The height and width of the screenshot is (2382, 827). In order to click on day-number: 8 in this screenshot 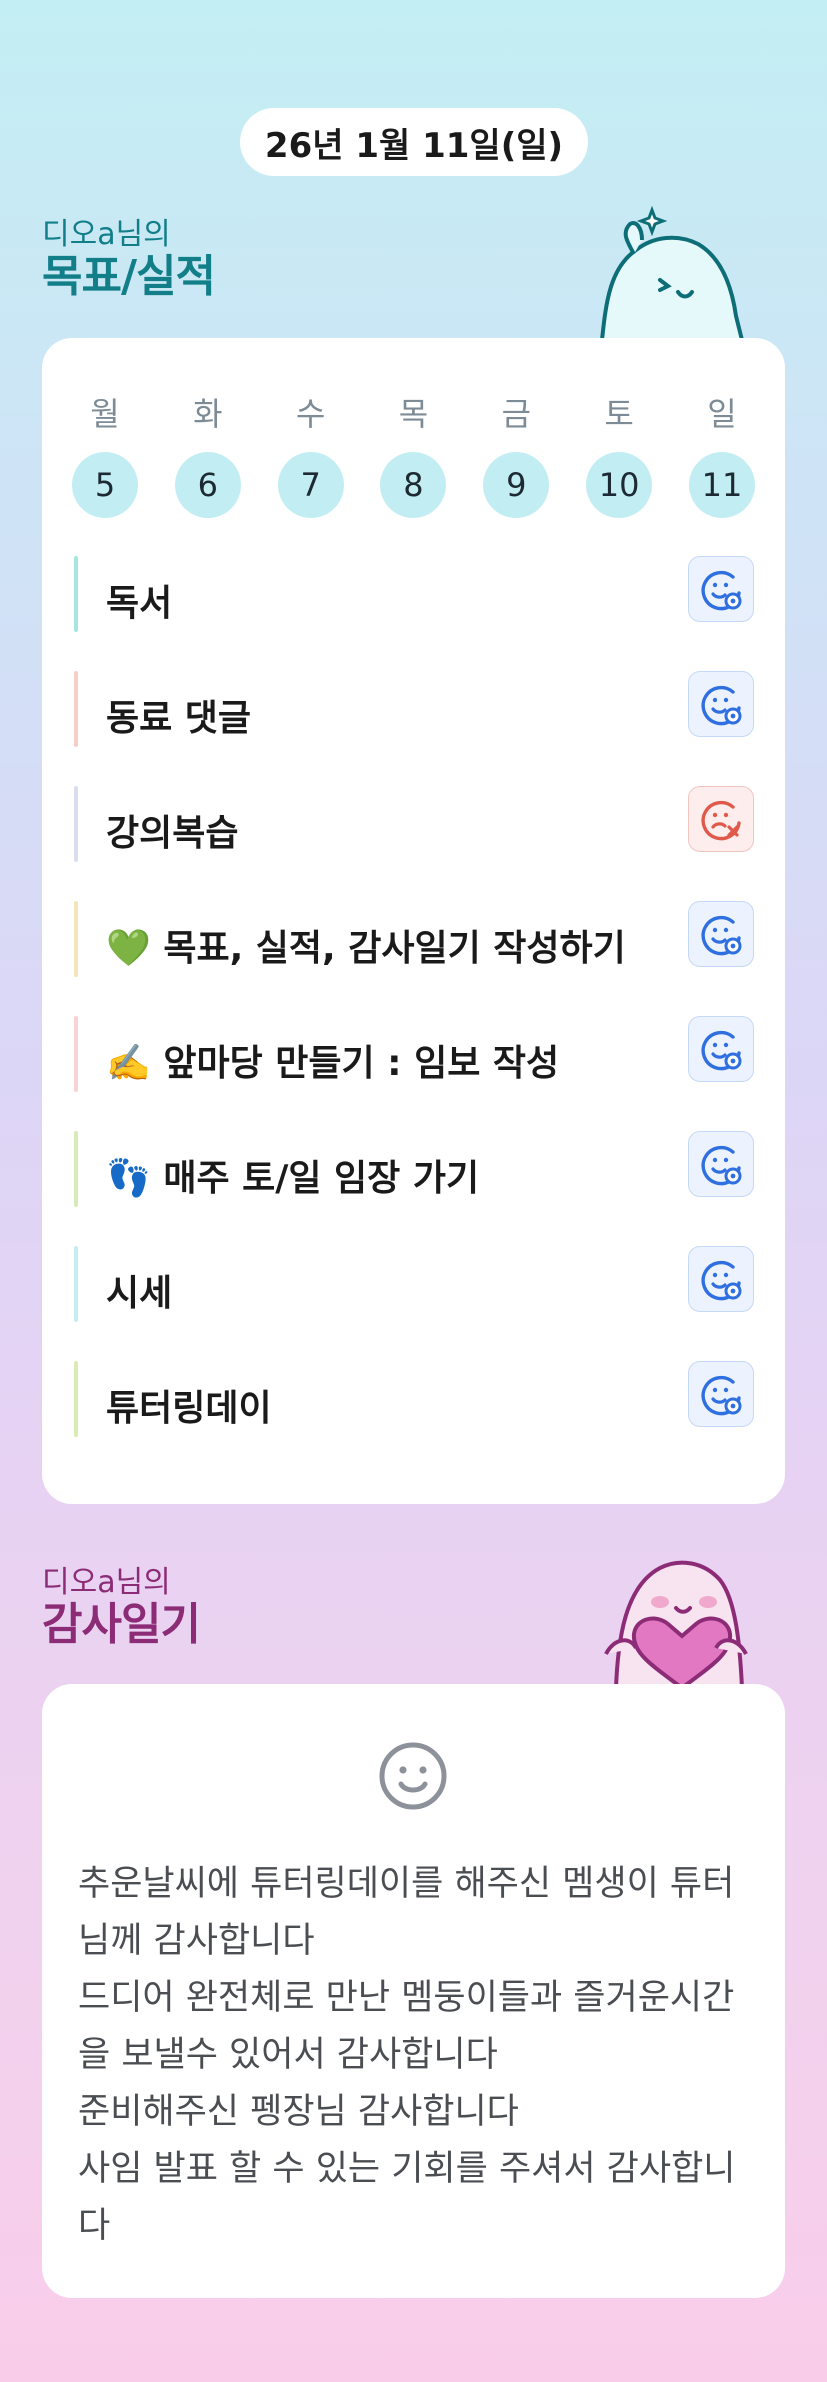, I will do `click(413, 485)`.